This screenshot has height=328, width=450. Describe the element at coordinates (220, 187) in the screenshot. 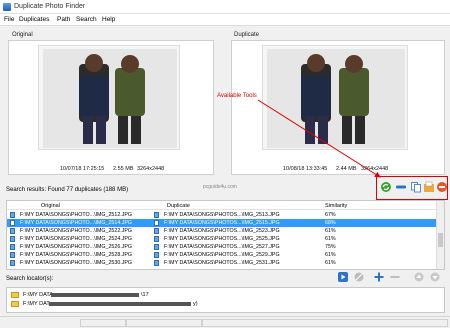

I see `watermark: pcguide4u.com` at that location.